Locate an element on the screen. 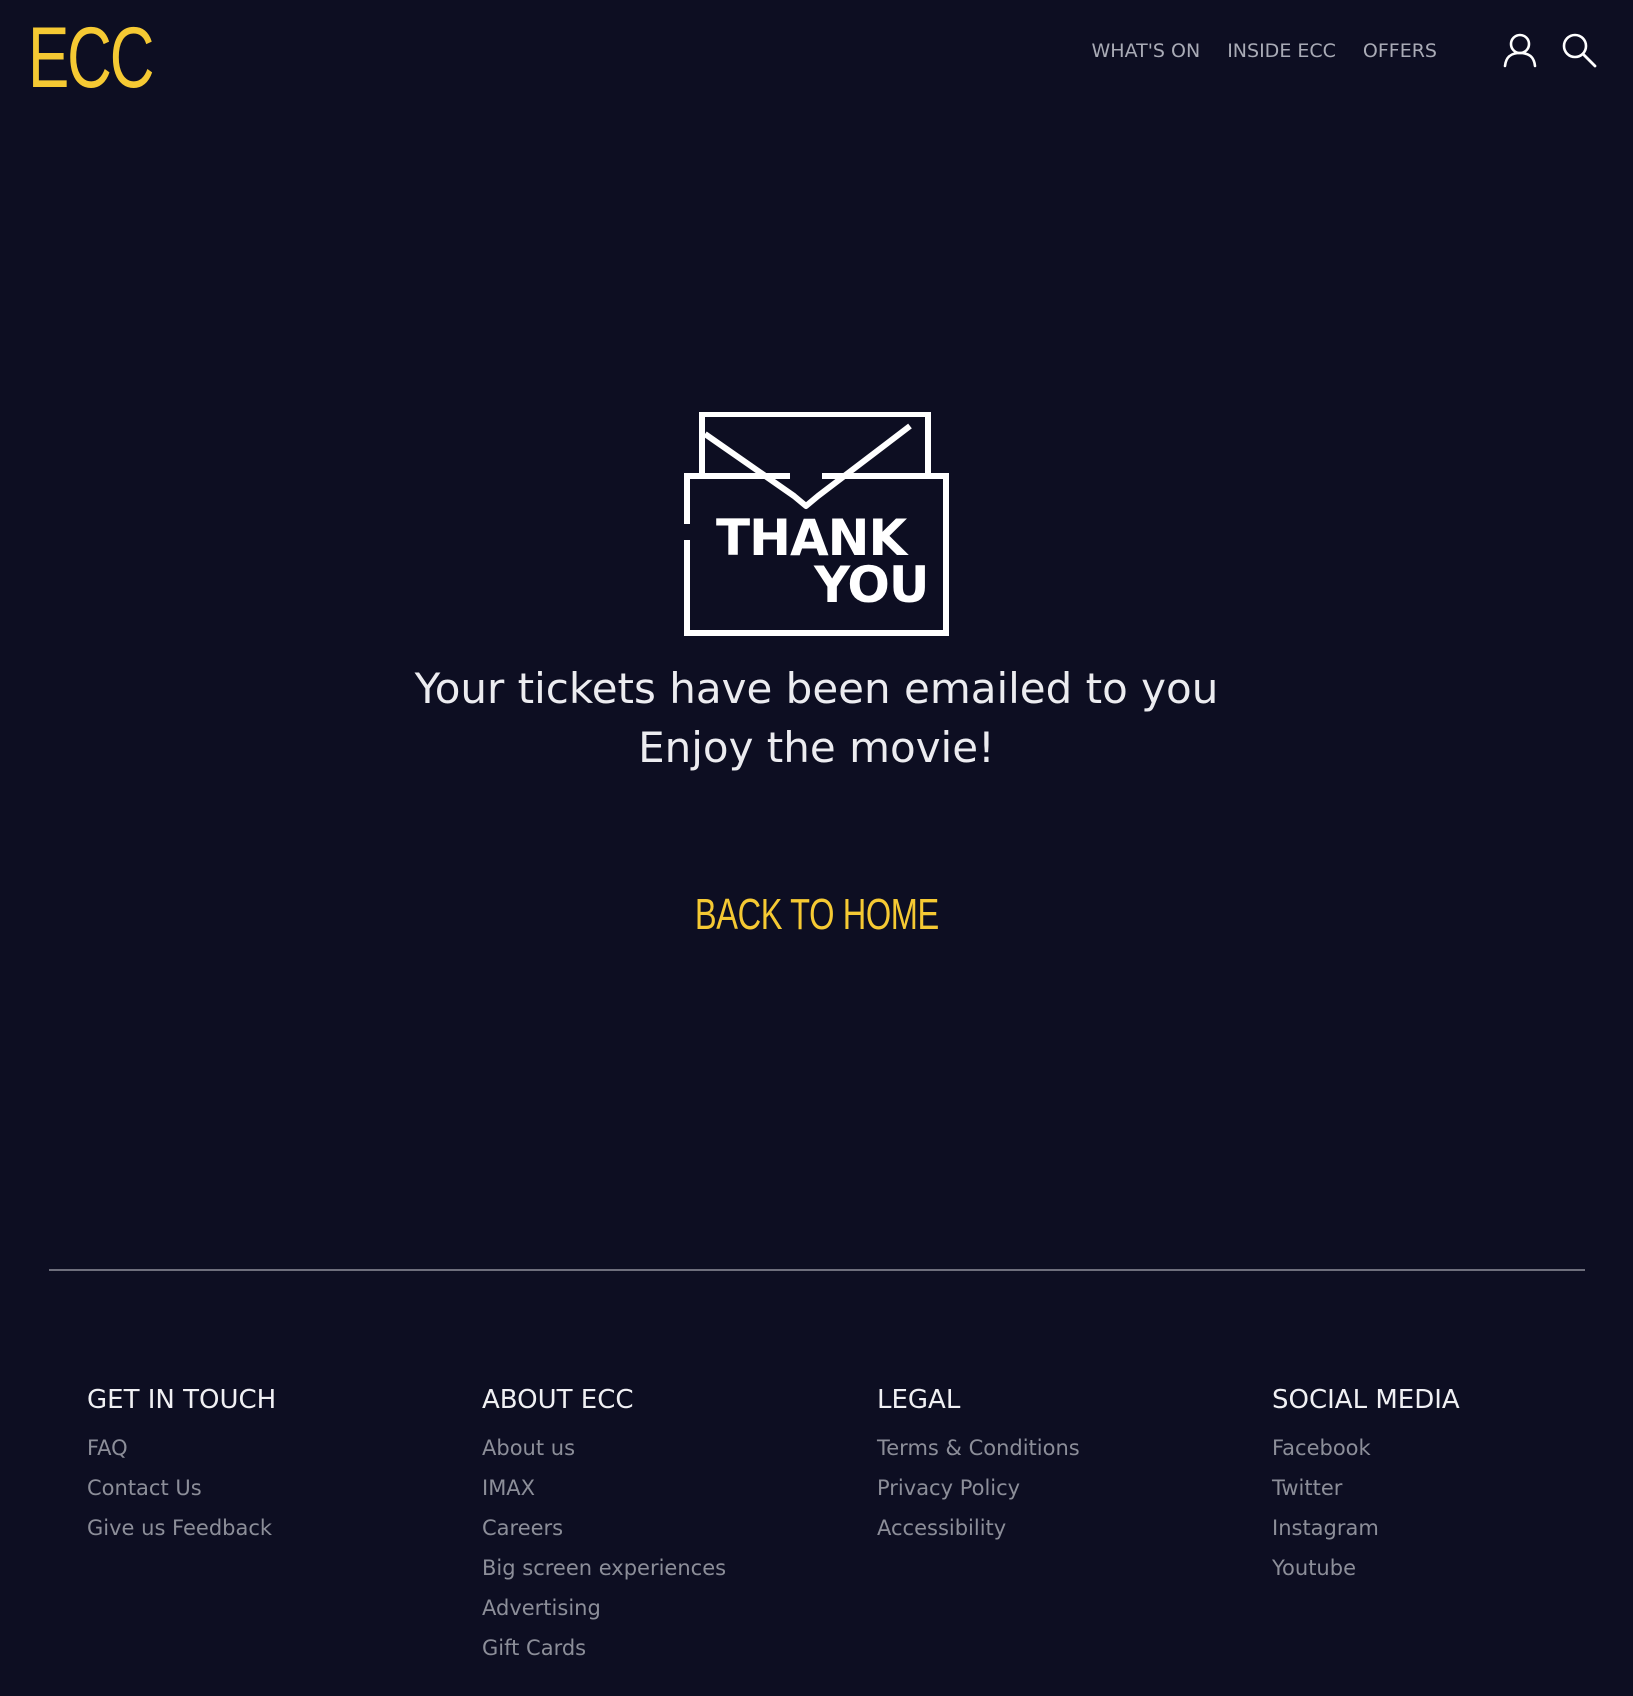 This screenshot has height=1696, width=1633. footer-heading: LEGAL is located at coordinates (919, 1400).